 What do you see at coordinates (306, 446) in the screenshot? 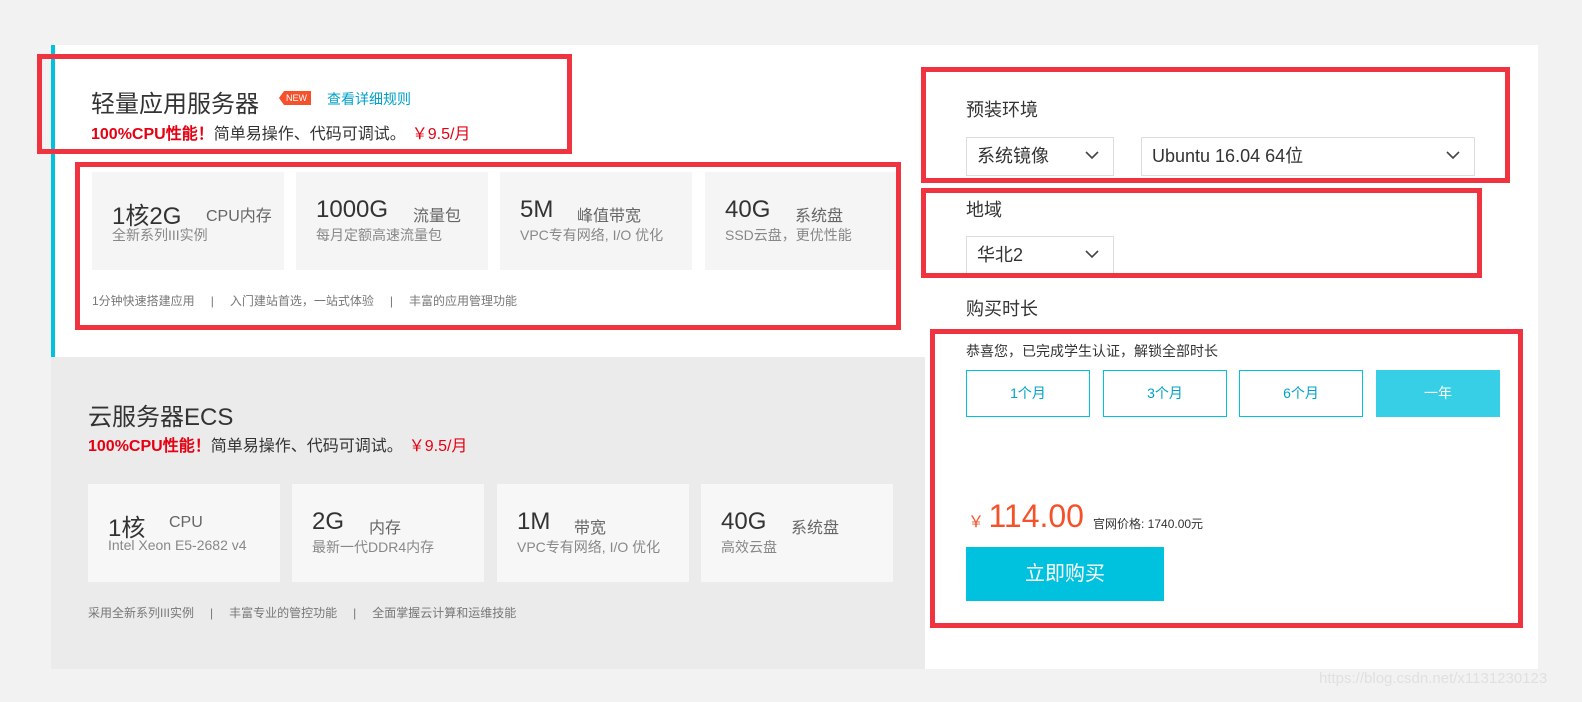
I see `promo-text: 简单易操作、代码可调试。` at bounding box center [306, 446].